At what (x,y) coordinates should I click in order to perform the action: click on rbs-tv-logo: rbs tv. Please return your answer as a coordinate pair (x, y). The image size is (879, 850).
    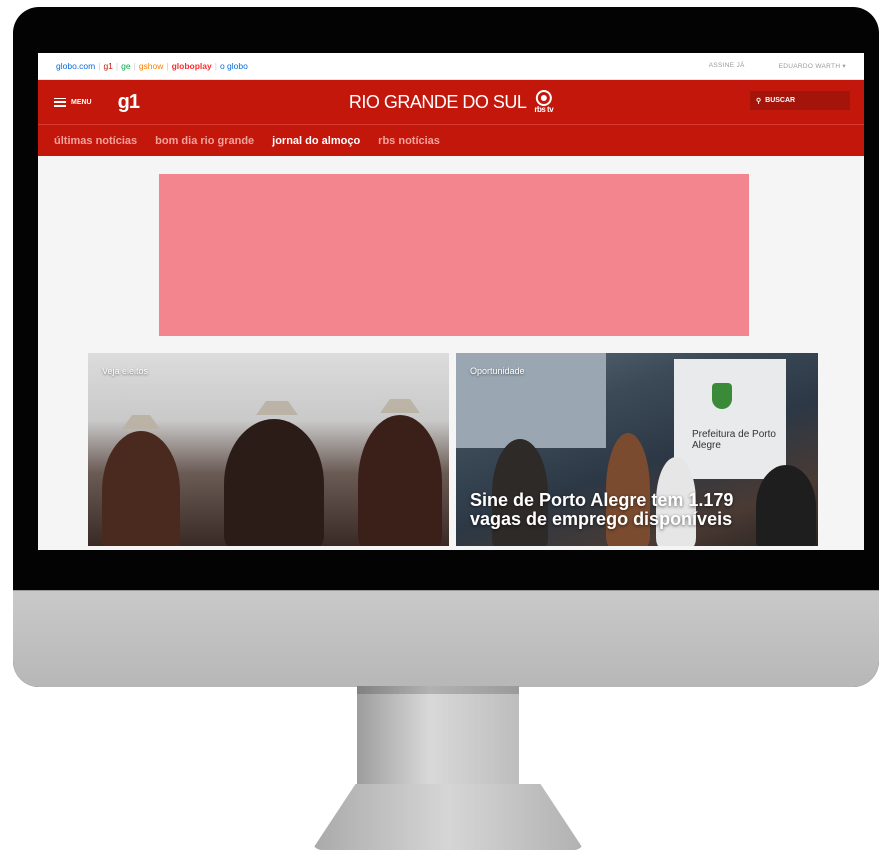
    Looking at the image, I should click on (544, 102).